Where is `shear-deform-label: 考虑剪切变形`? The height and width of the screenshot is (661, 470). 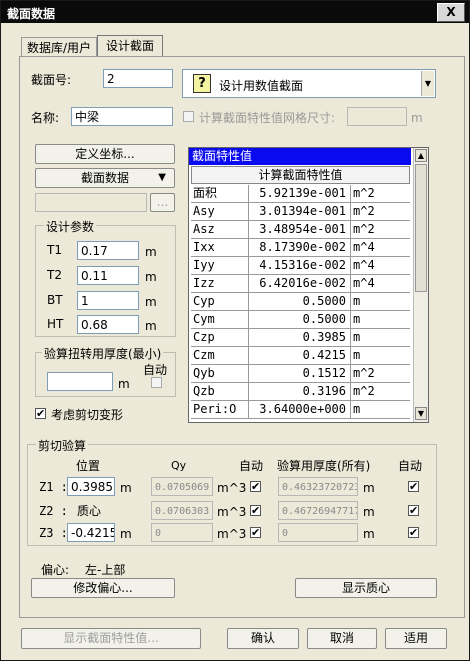
shear-deform-label: 考虑剪切变形 is located at coordinates (87, 415).